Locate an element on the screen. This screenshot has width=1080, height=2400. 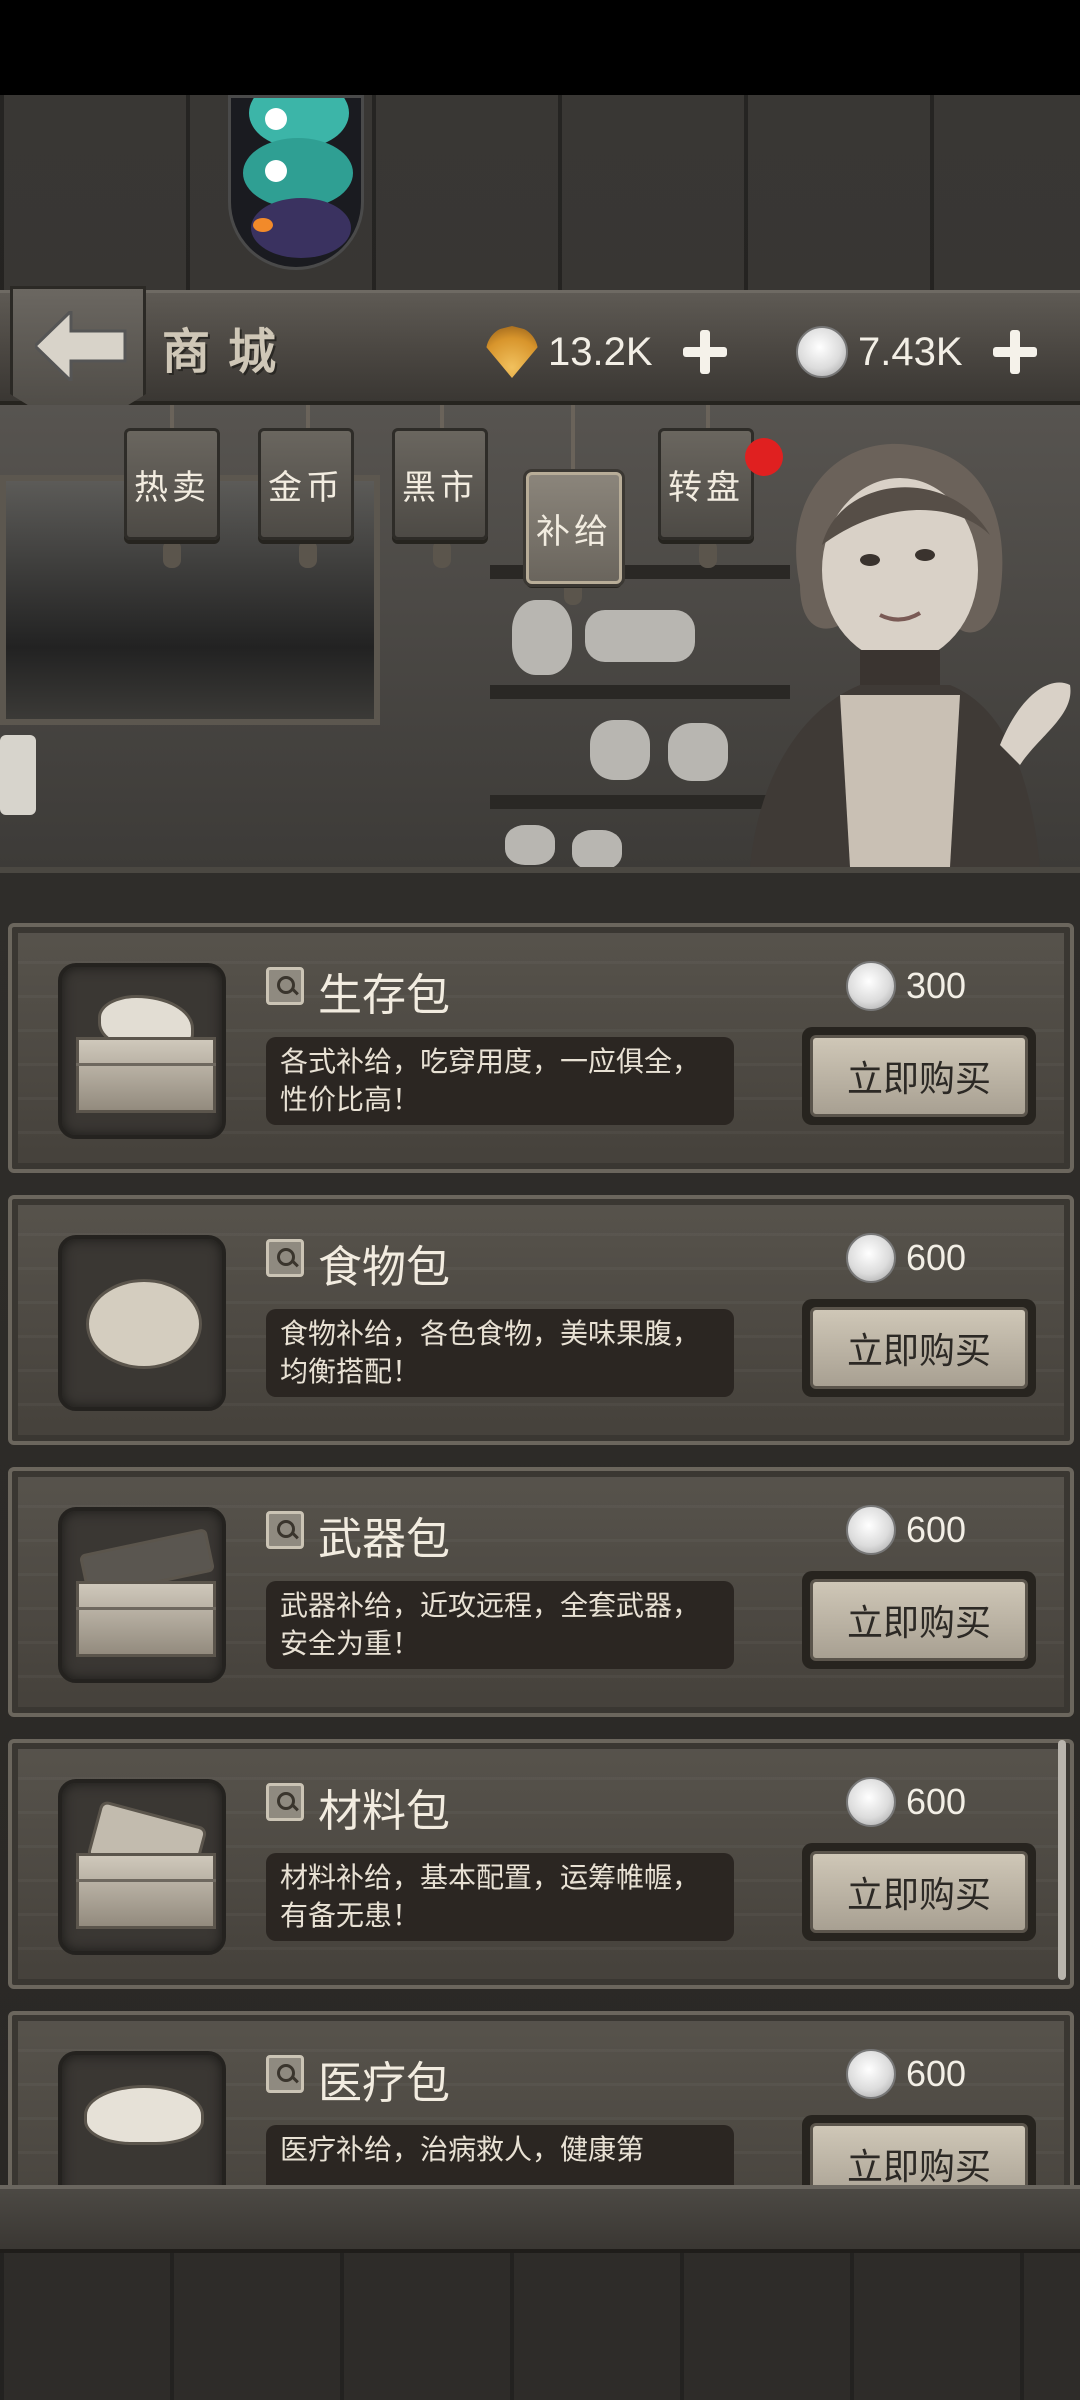
item-title: 材料包 is located at coordinates (384, 1811).